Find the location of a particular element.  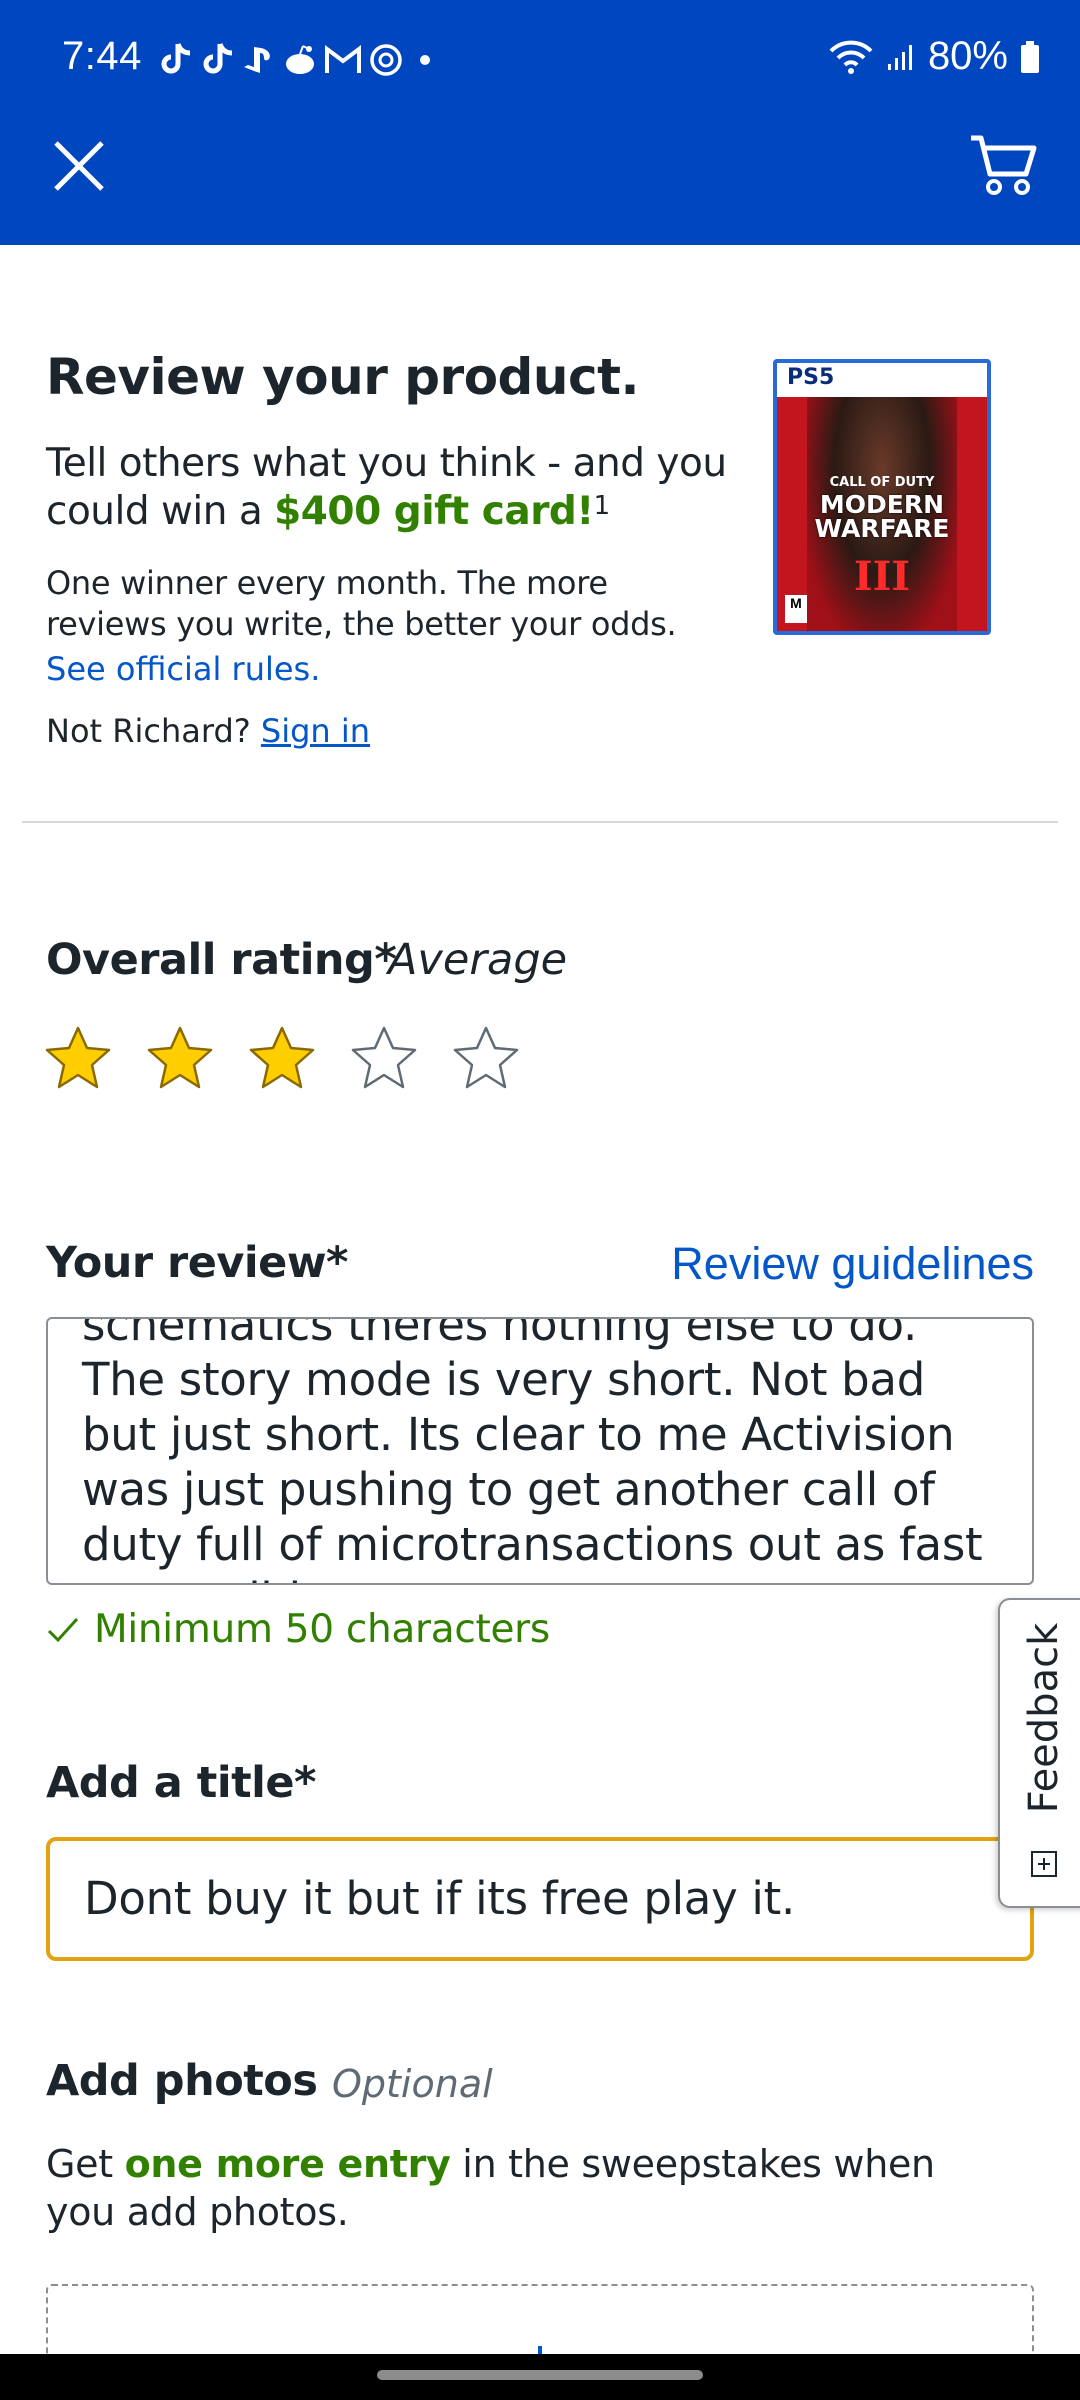

cover-brand: CALL OF DUTY is located at coordinates (882, 482).